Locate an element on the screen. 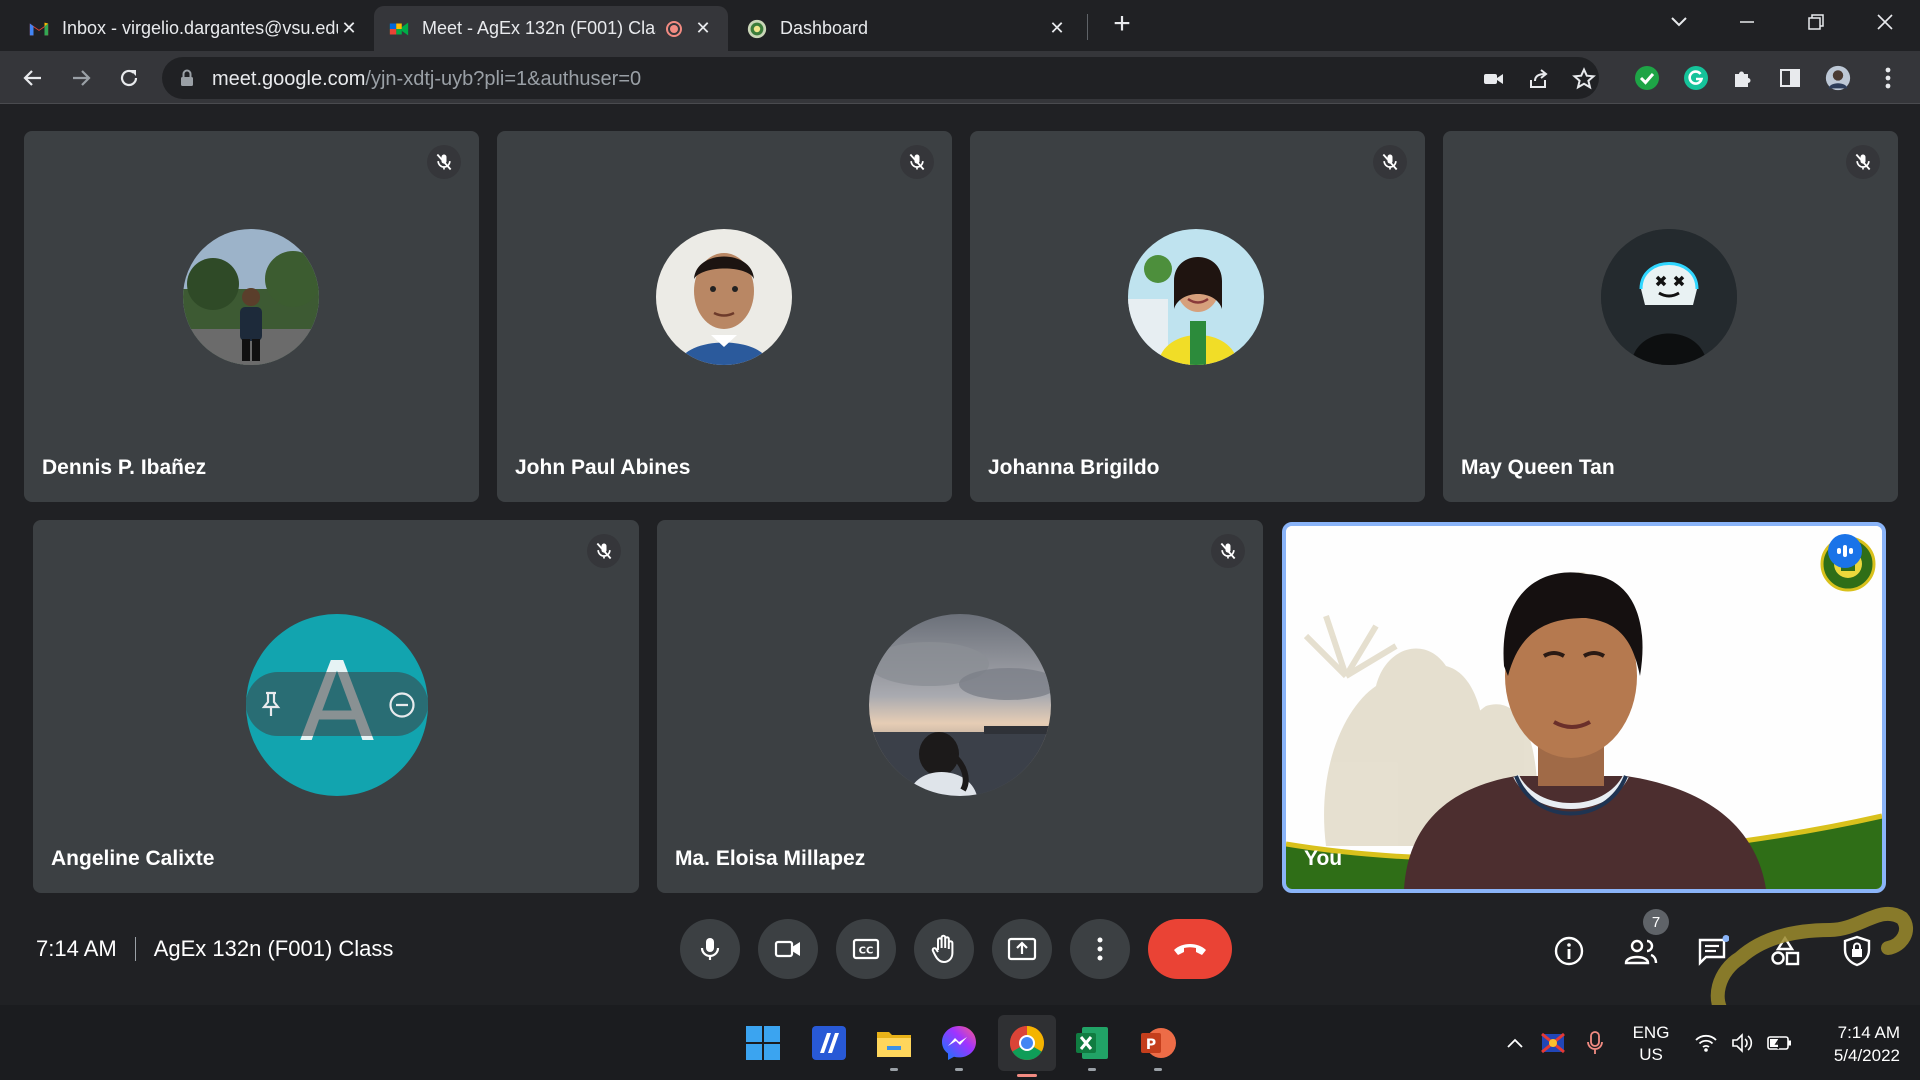  more-vert-icon is located at coordinates (1100, 949).